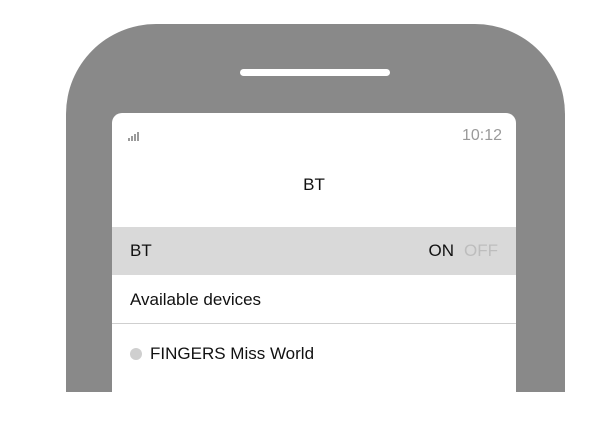 The width and height of the screenshot is (593, 422). I want to click on section-divider, so click(314, 323).